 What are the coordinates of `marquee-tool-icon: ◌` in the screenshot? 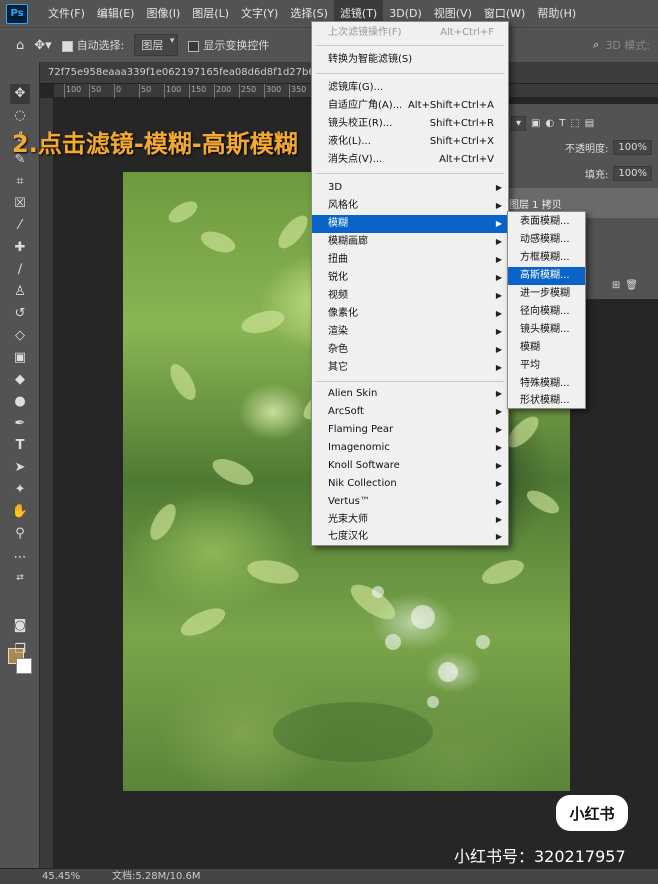 It's located at (20, 116).